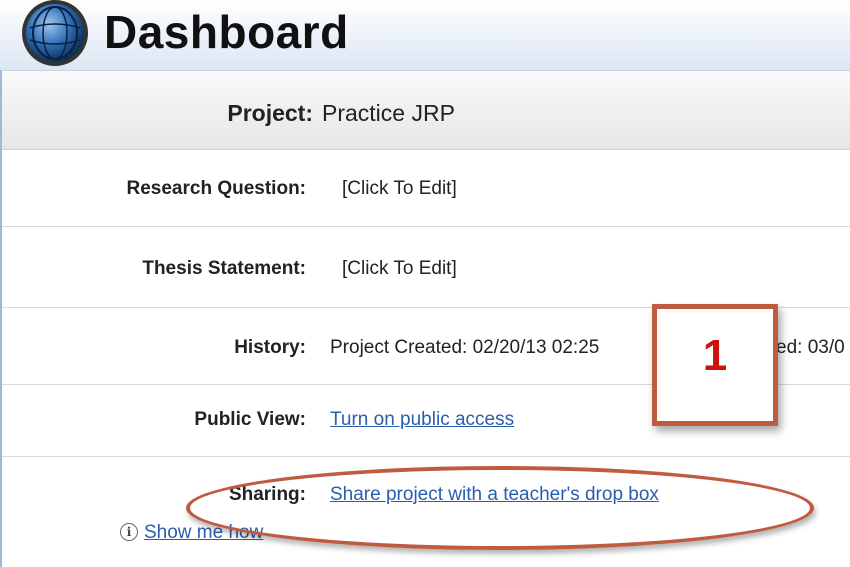 The image size is (850, 567). What do you see at coordinates (224, 268) in the screenshot?
I see `thesis-statement-label: Thesis Statement:` at bounding box center [224, 268].